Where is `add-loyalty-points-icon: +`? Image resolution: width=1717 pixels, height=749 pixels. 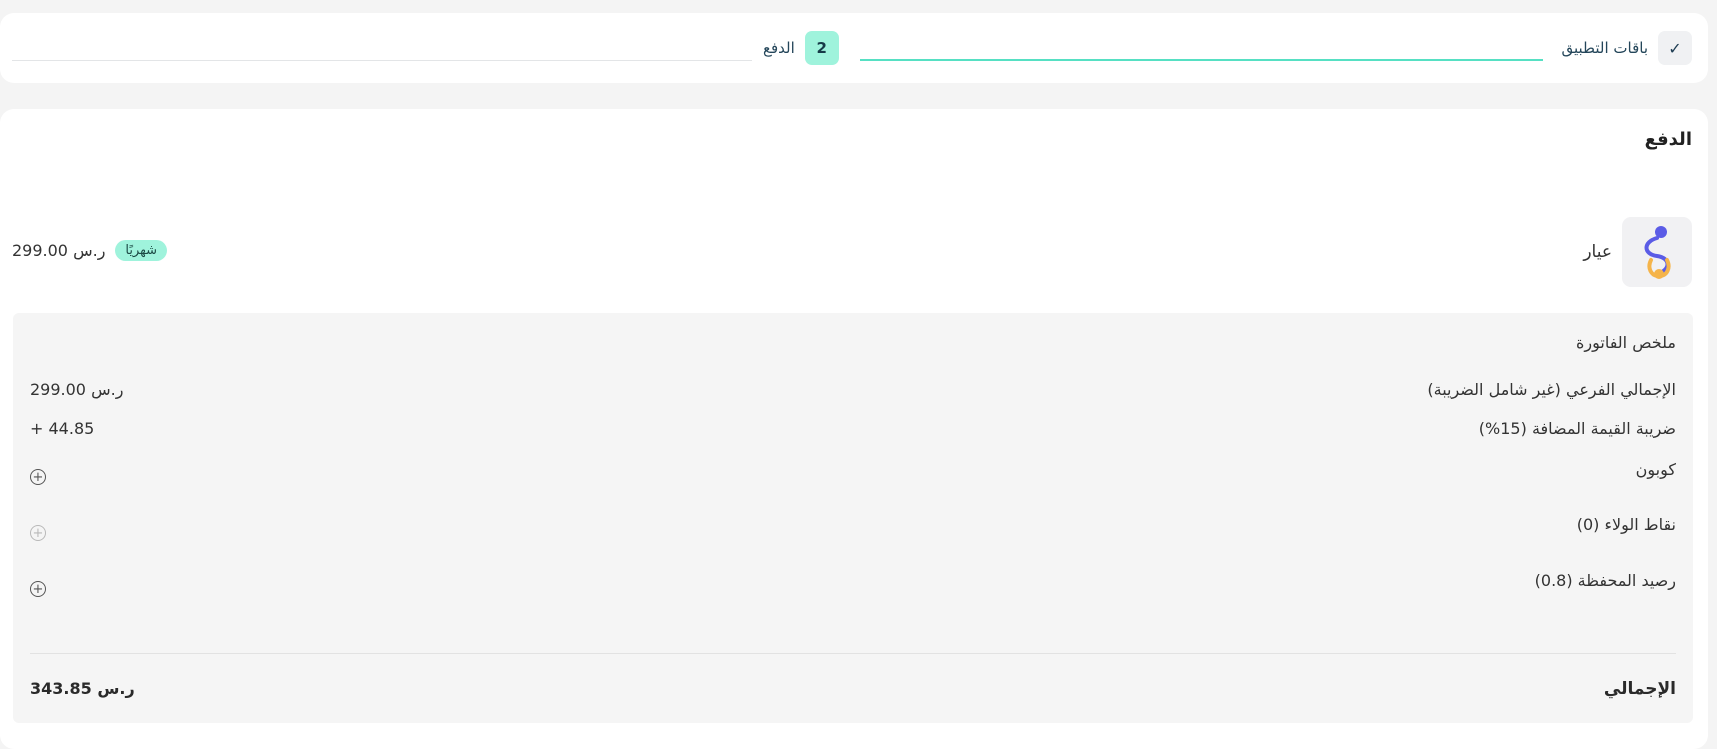 add-loyalty-points-icon: + is located at coordinates (38, 533).